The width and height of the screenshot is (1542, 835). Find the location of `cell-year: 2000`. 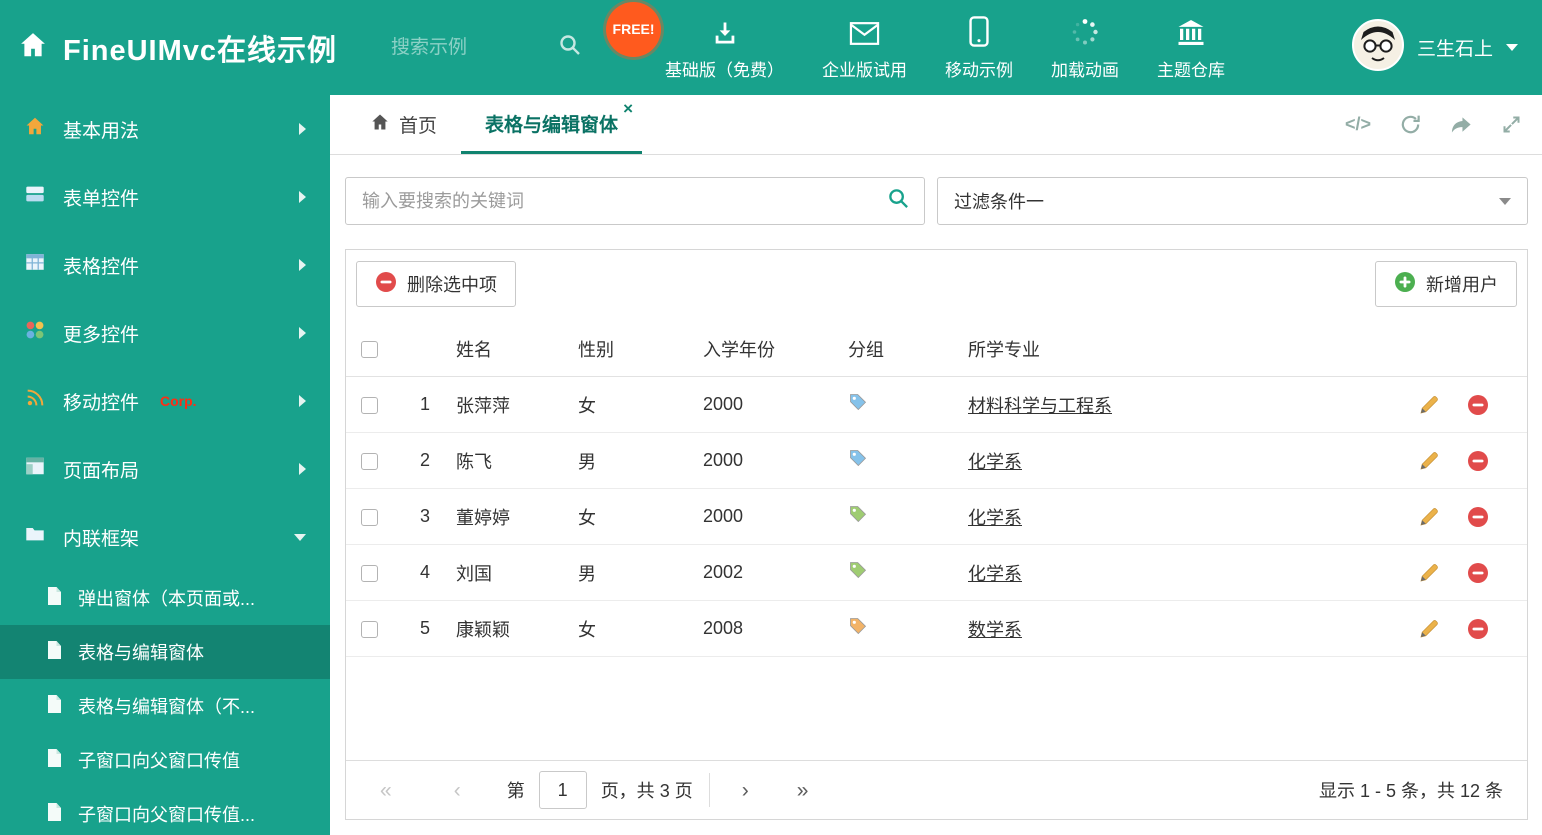

cell-year: 2000 is located at coordinates (759, 460).